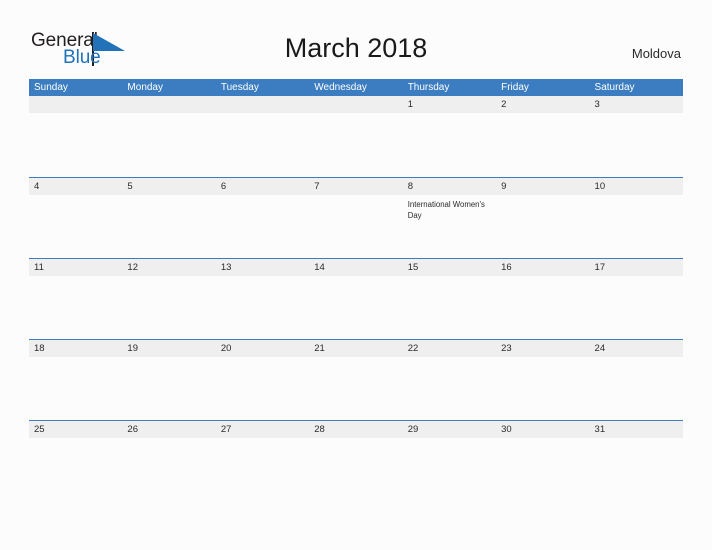 The width and height of the screenshot is (712, 550). What do you see at coordinates (75, 380) in the screenshot?
I see `day-cell-18: 18` at bounding box center [75, 380].